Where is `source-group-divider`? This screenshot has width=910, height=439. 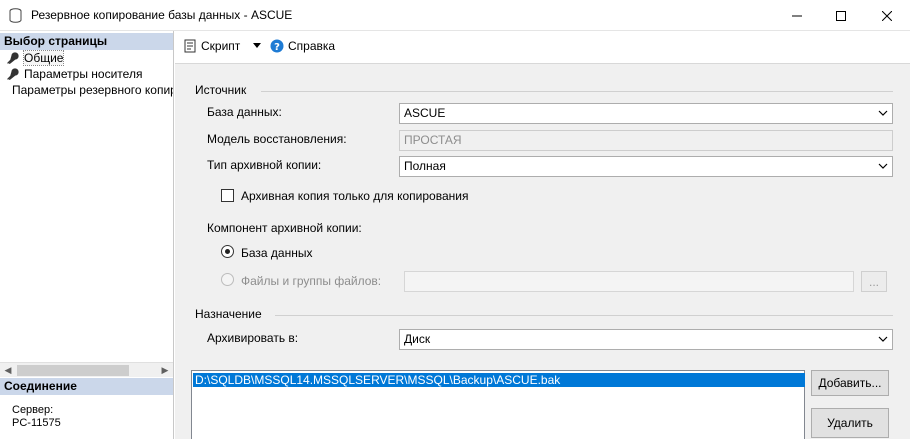
source-group-divider is located at coordinates (577, 91).